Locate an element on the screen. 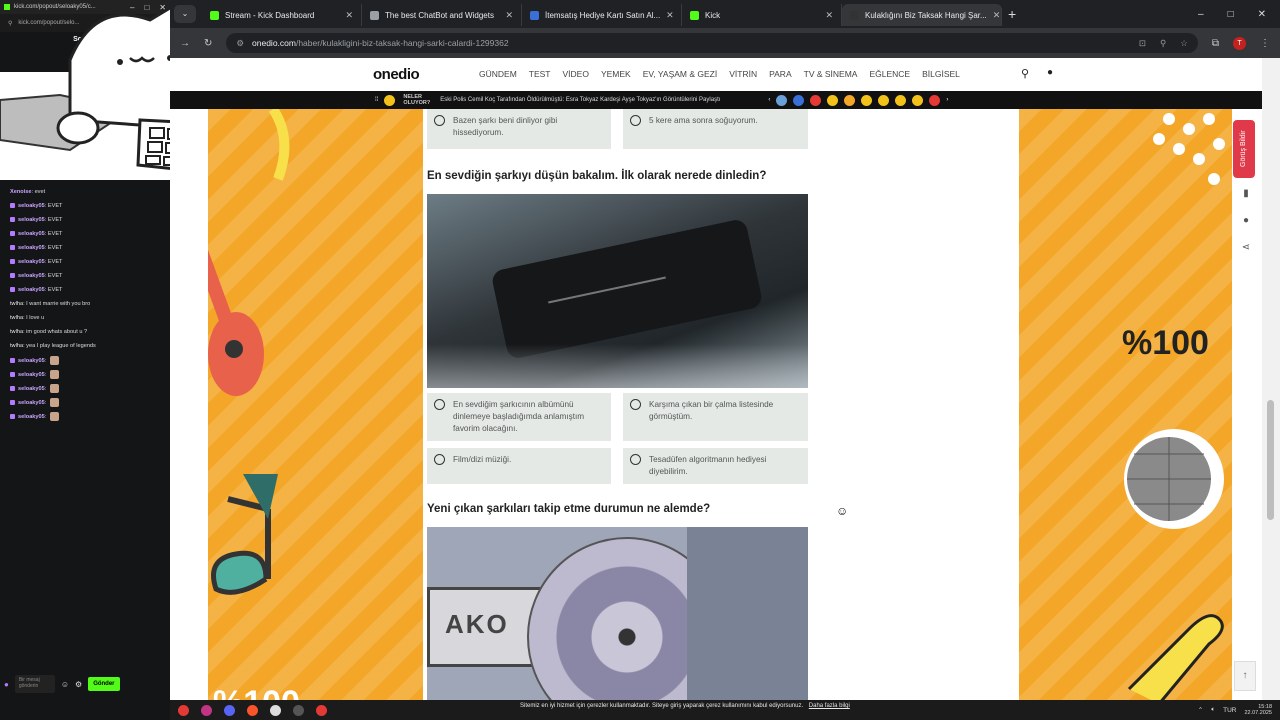  obs-app-icon is located at coordinates (298, 710).